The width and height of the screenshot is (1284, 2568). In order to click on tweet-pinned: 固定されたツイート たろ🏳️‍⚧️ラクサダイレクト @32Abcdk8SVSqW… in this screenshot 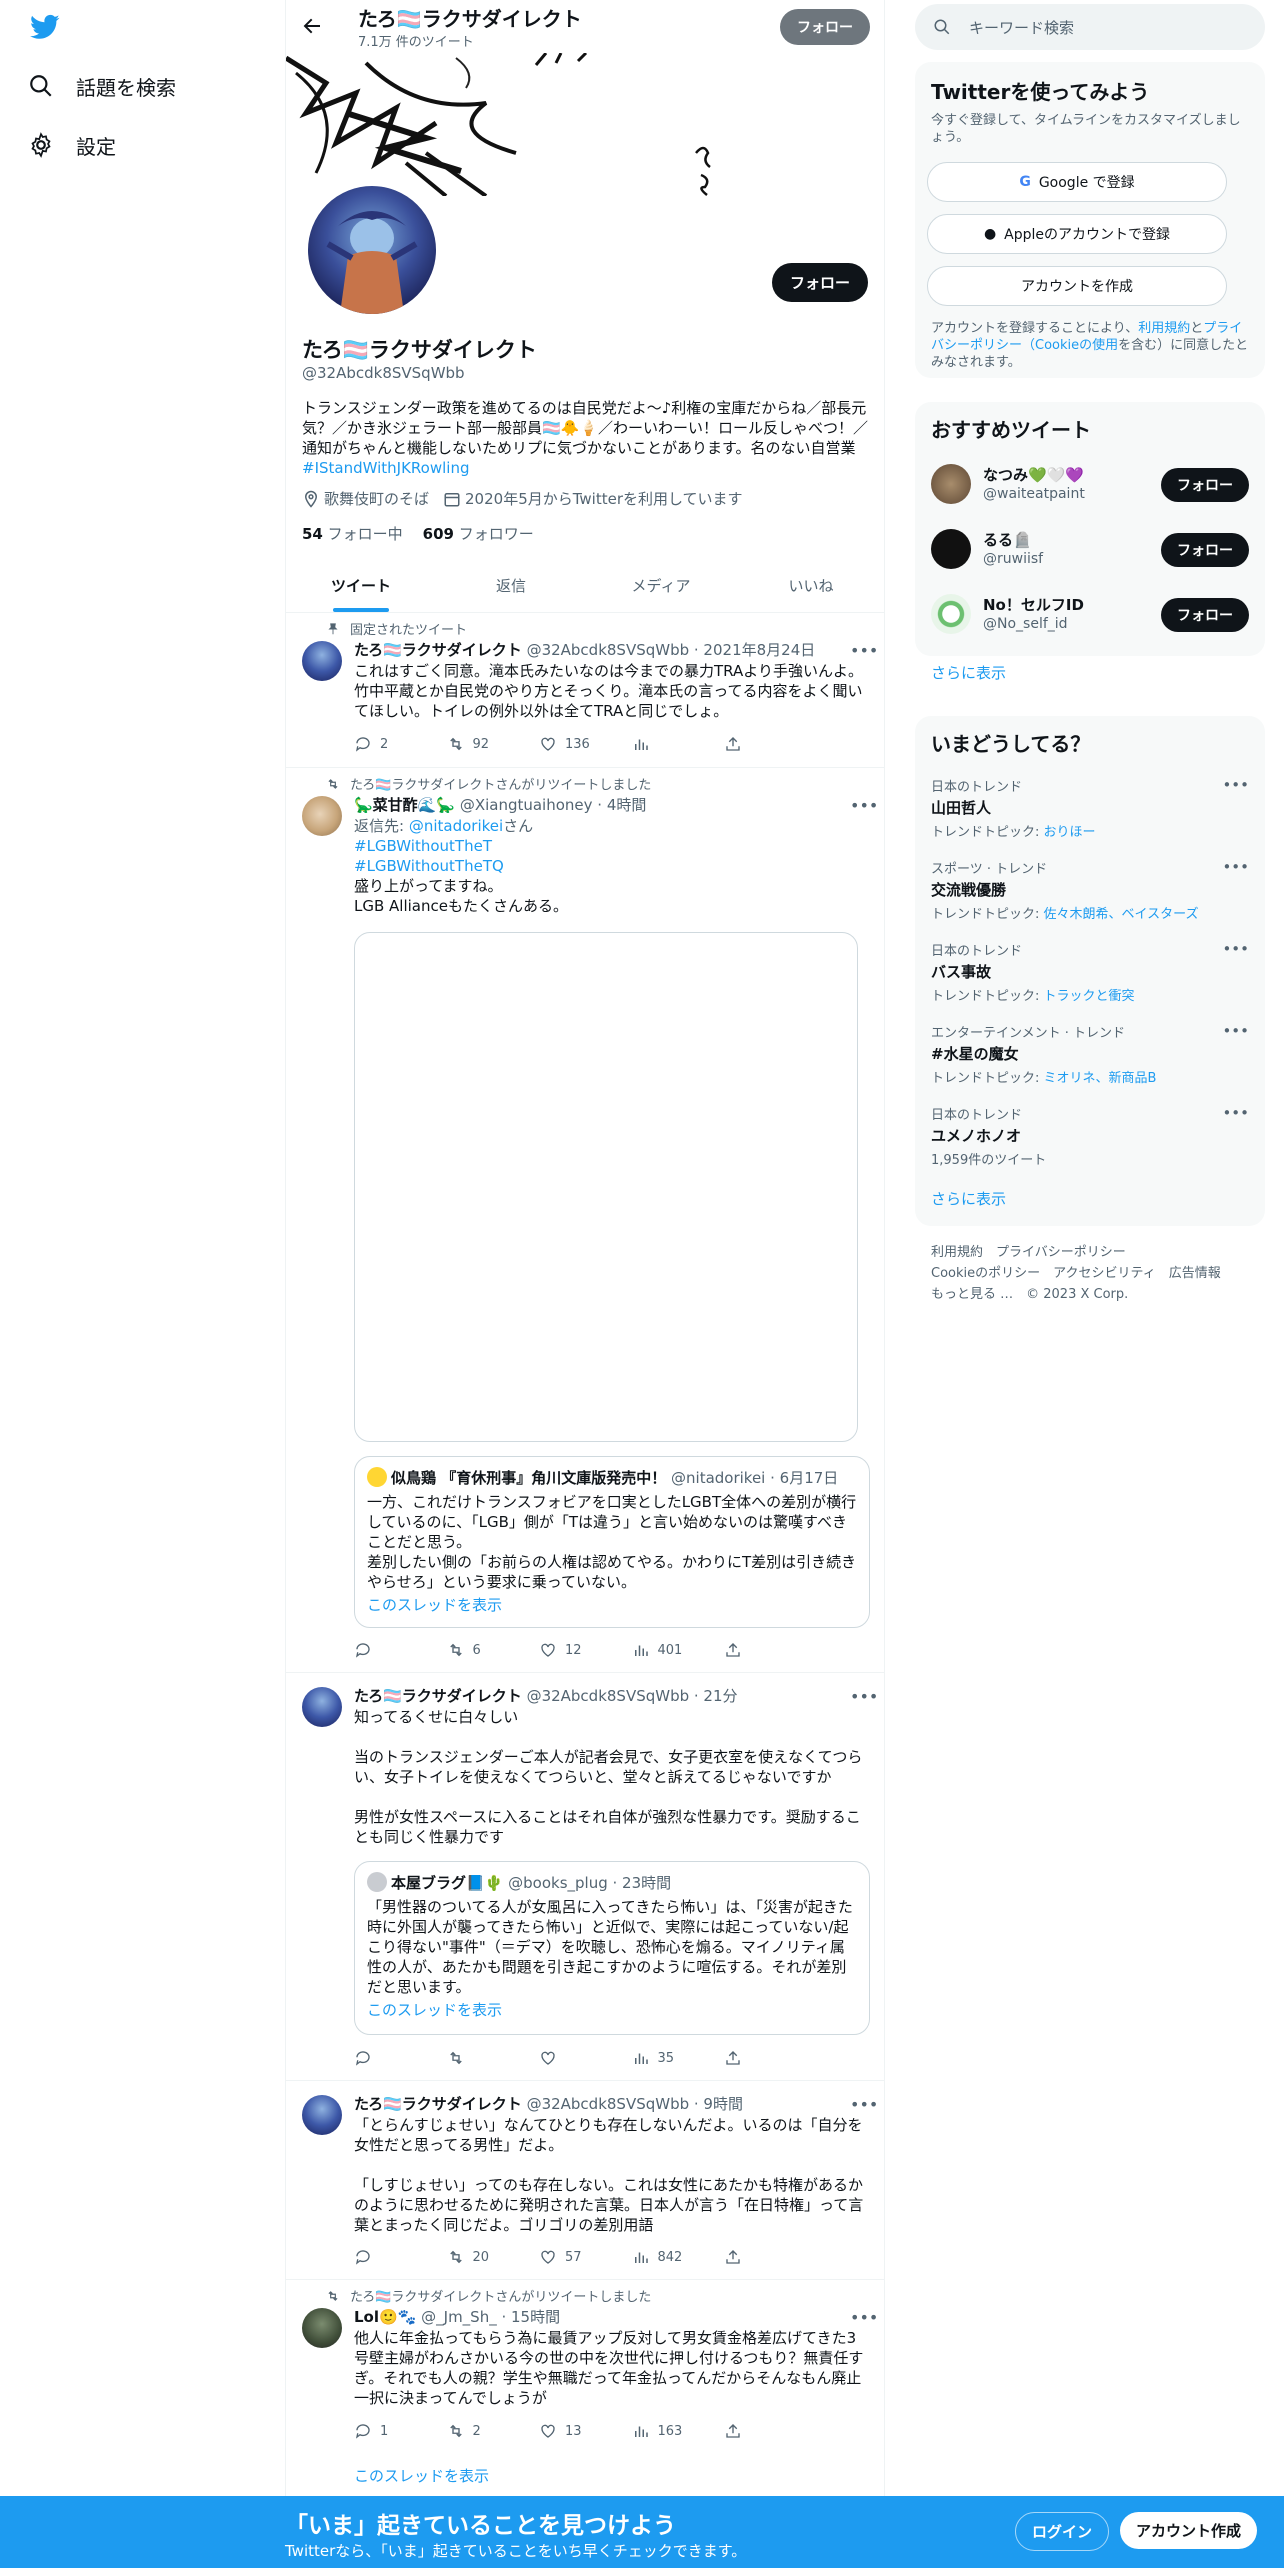, I will do `click(585, 690)`.